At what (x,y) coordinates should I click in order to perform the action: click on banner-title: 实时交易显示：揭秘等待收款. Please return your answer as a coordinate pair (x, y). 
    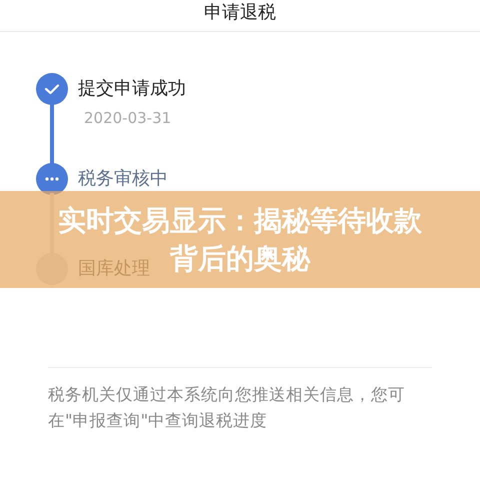
    Looking at the image, I should click on (240, 220).